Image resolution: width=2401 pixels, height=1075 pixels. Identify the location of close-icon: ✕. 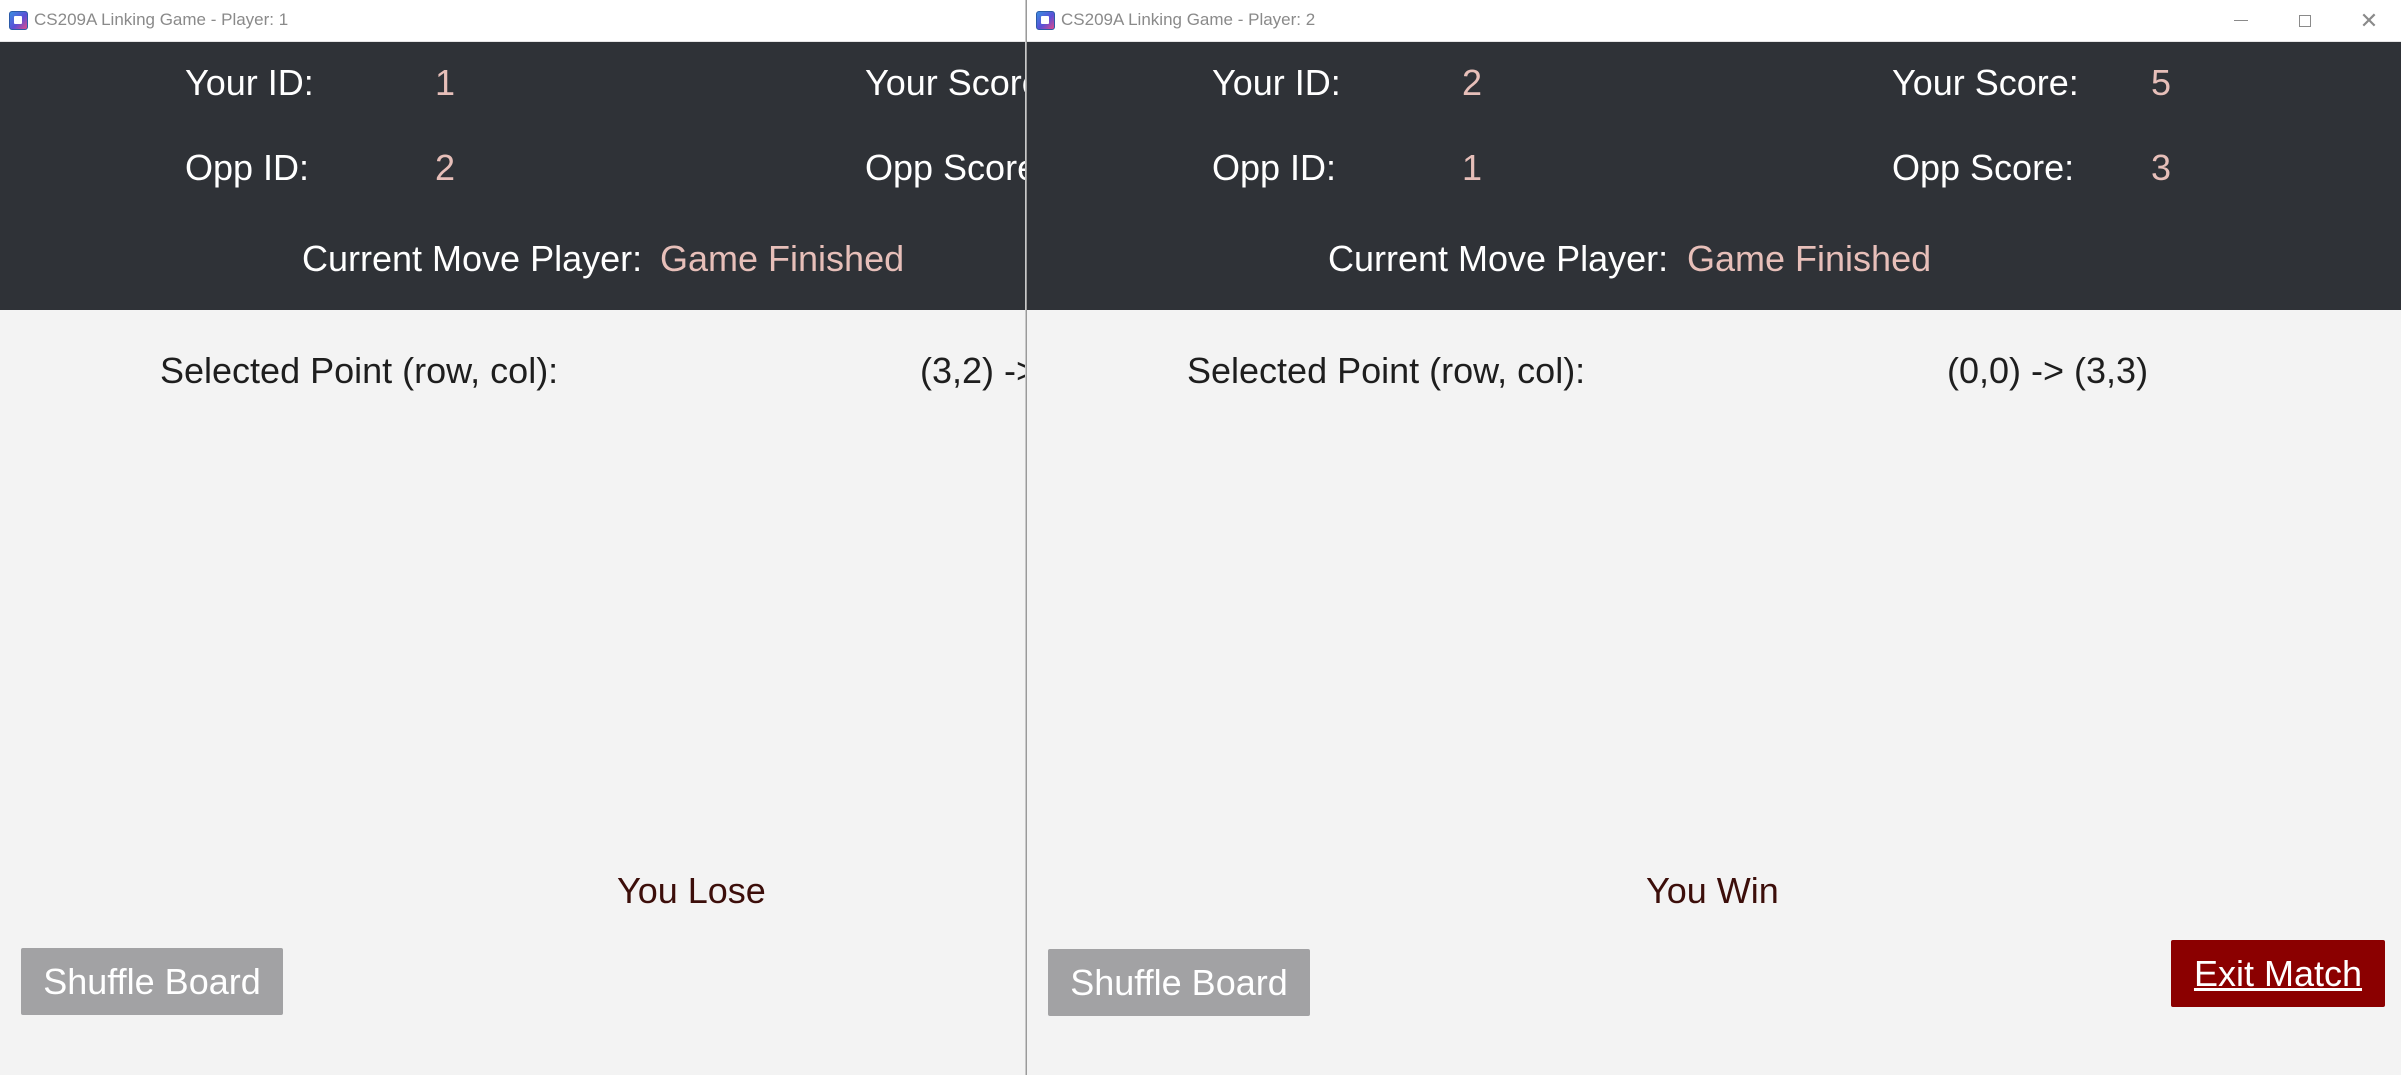
(2369, 20).